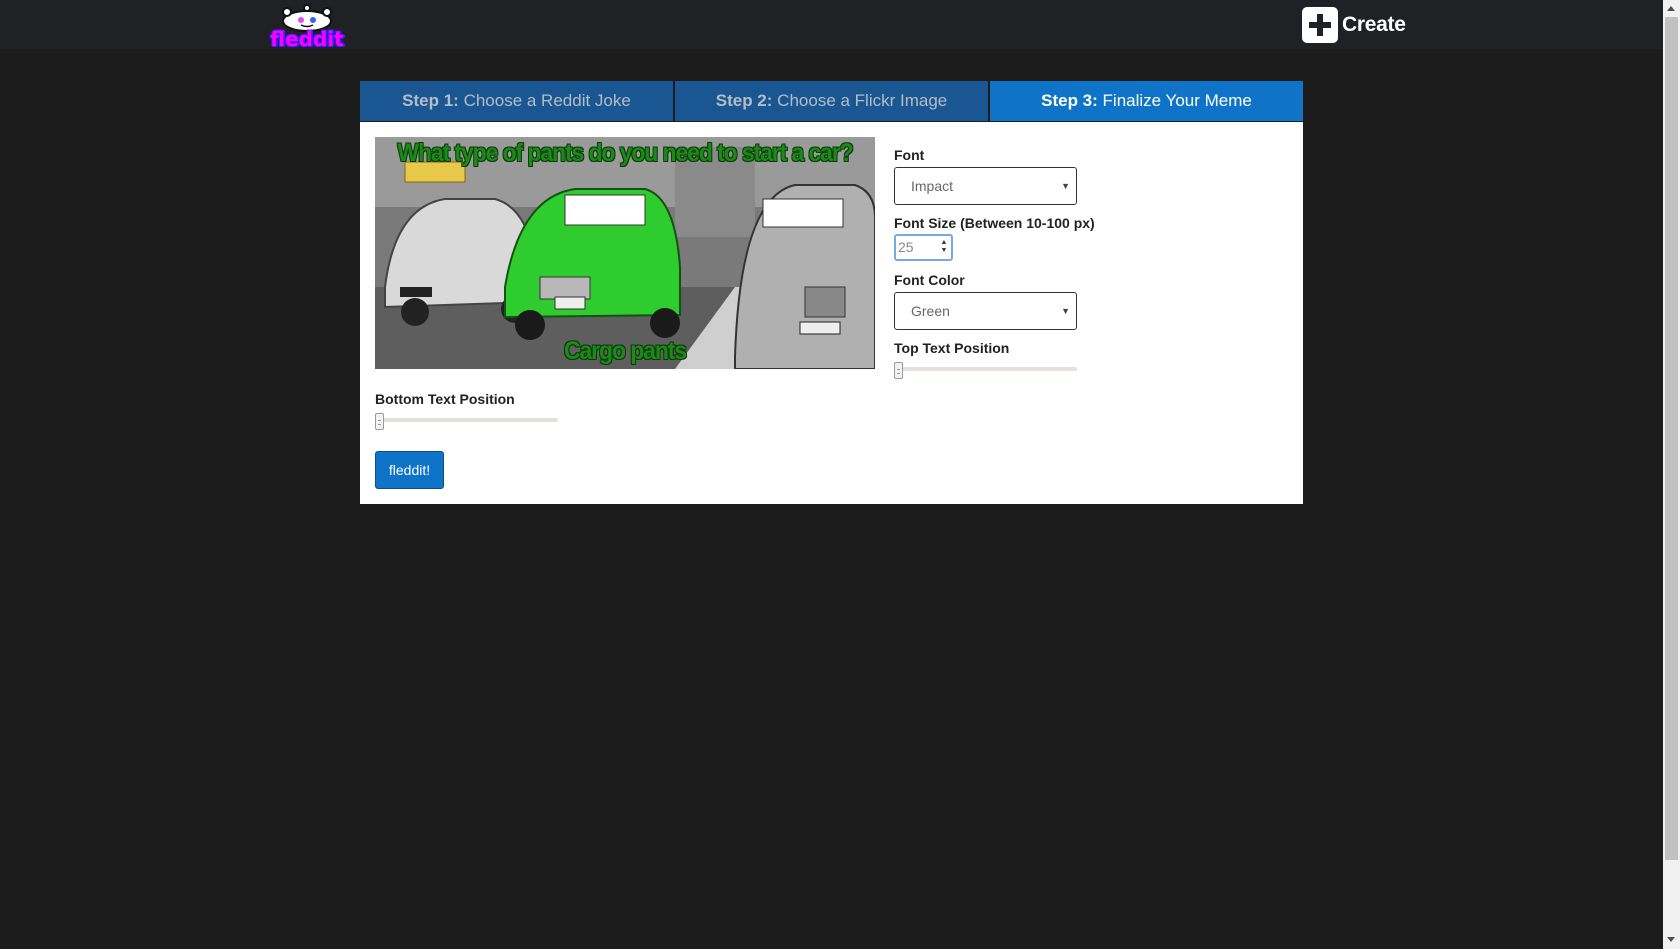 This screenshot has width=1680, height=949. I want to click on number-spinner-icon: ▲ ▼, so click(944, 248).